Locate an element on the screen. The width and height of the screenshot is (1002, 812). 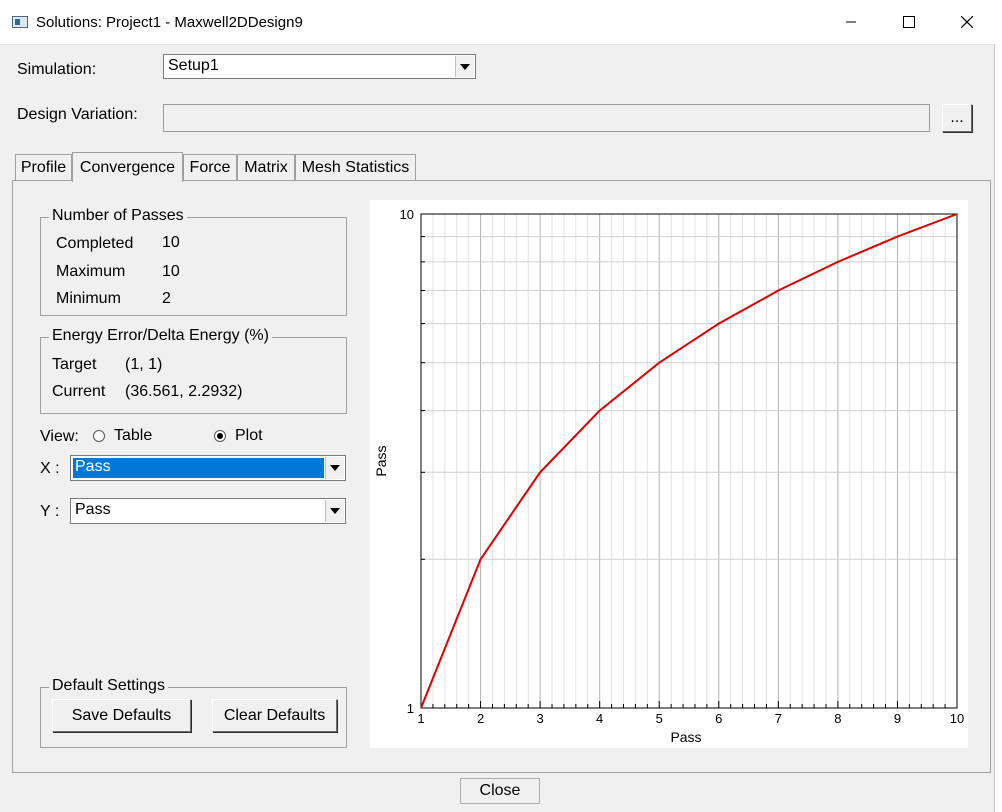
x-axis-select: Pass is located at coordinates (208, 468).